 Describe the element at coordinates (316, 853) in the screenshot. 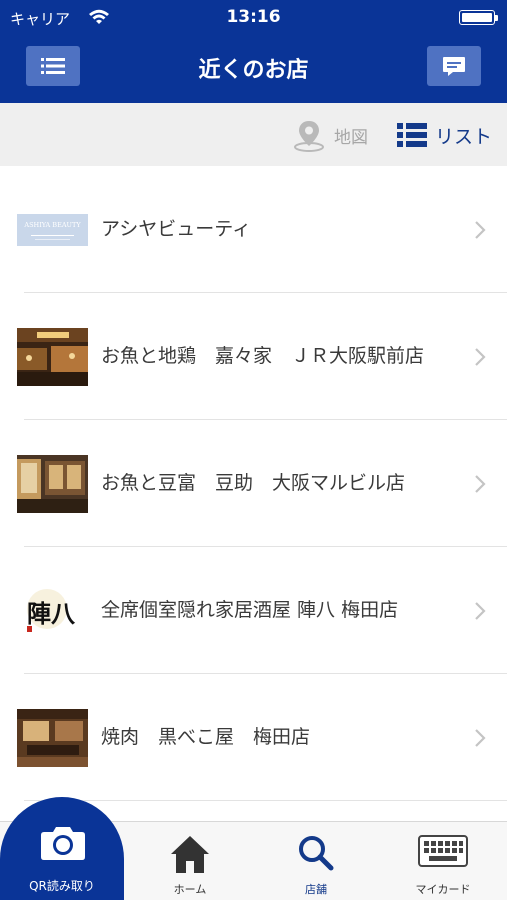

I see `search-icon` at that location.